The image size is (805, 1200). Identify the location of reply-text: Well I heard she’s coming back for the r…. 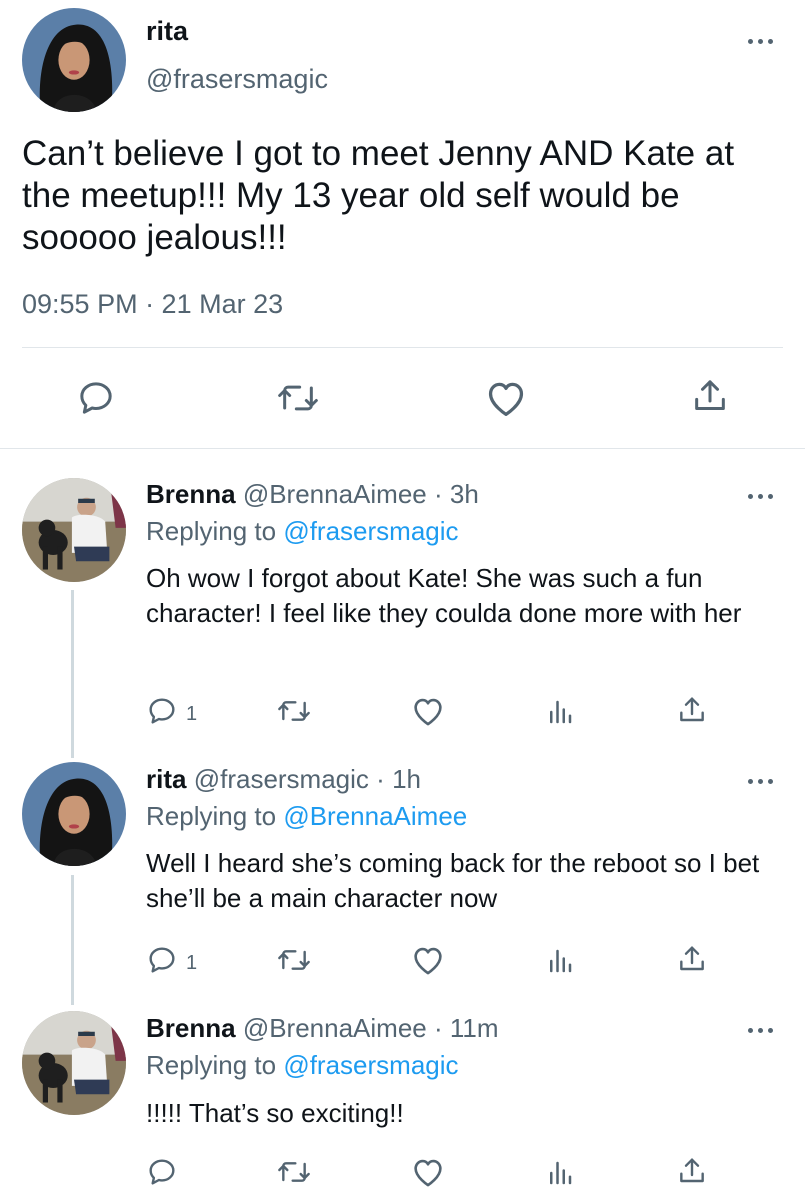
(453, 880).